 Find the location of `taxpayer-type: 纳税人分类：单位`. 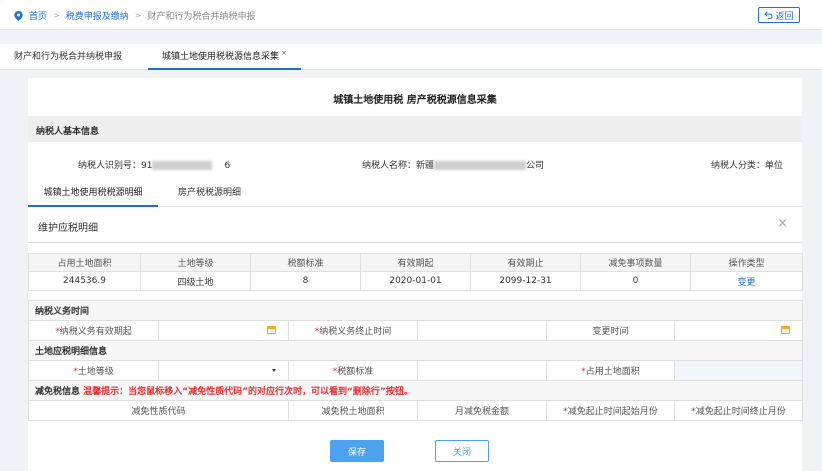

taxpayer-type: 纳税人分类：单位 is located at coordinates (747, 164).